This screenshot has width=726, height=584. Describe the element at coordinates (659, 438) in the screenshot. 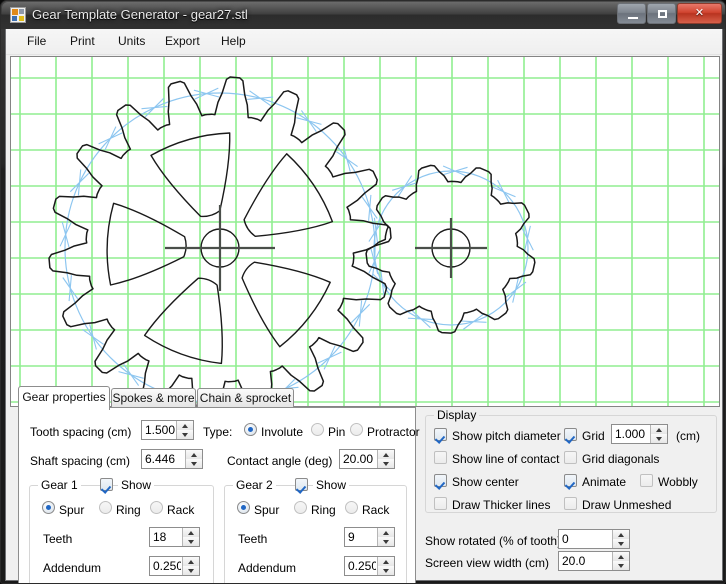

I see `grid-spacing-decrement` at that location.